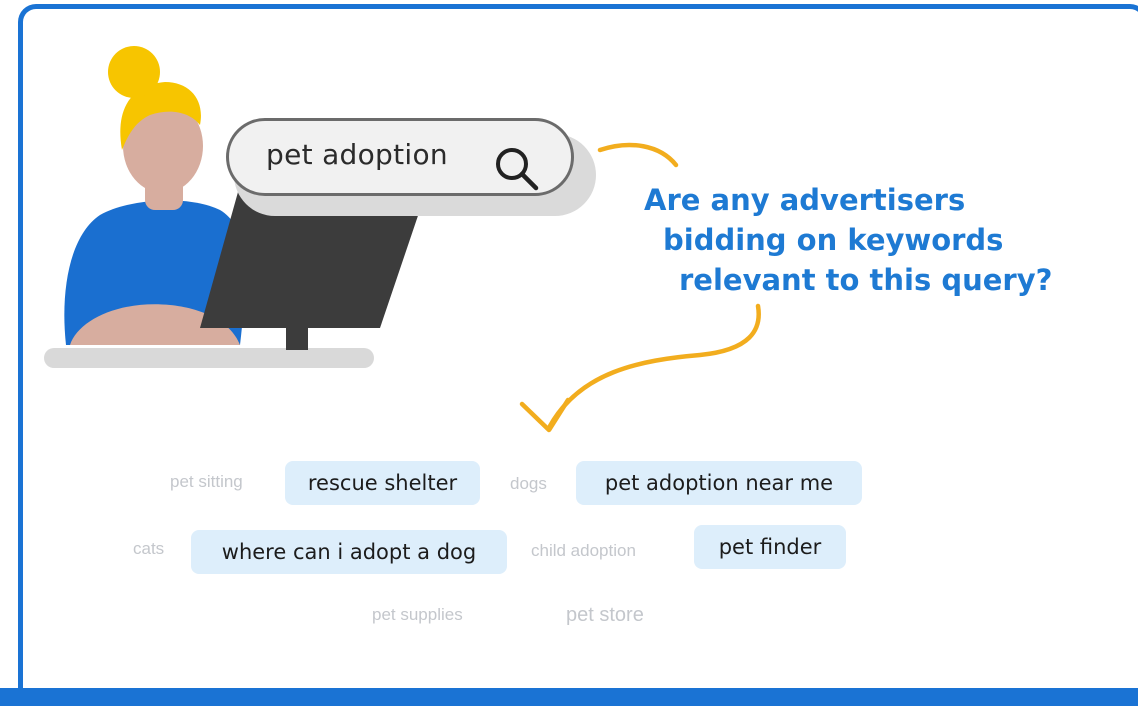 This screenshot has width=1138, height=706. Describe the element at coordinates (209, 358) in the screenshot. I see `desk-icon` at that location.